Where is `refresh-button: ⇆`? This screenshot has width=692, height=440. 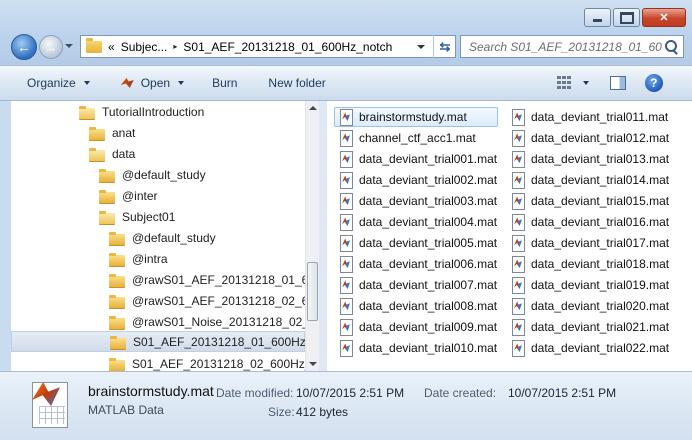
refresh-button: ⇆ is located at coordinates (444, 46).